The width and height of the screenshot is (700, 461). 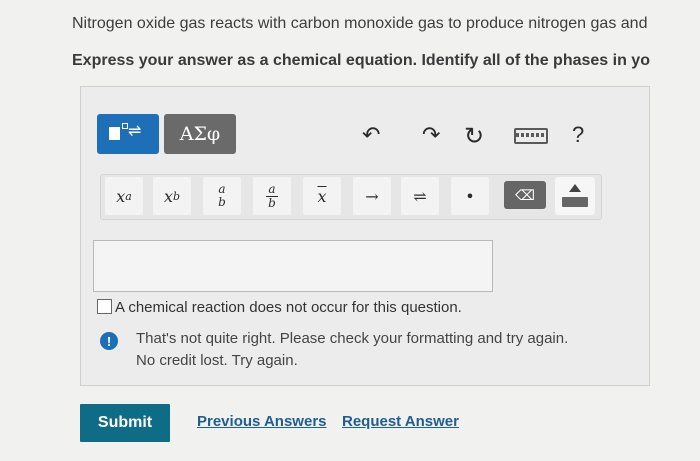 I want to click on submit-button: Submit, so click(x=125, y=423).